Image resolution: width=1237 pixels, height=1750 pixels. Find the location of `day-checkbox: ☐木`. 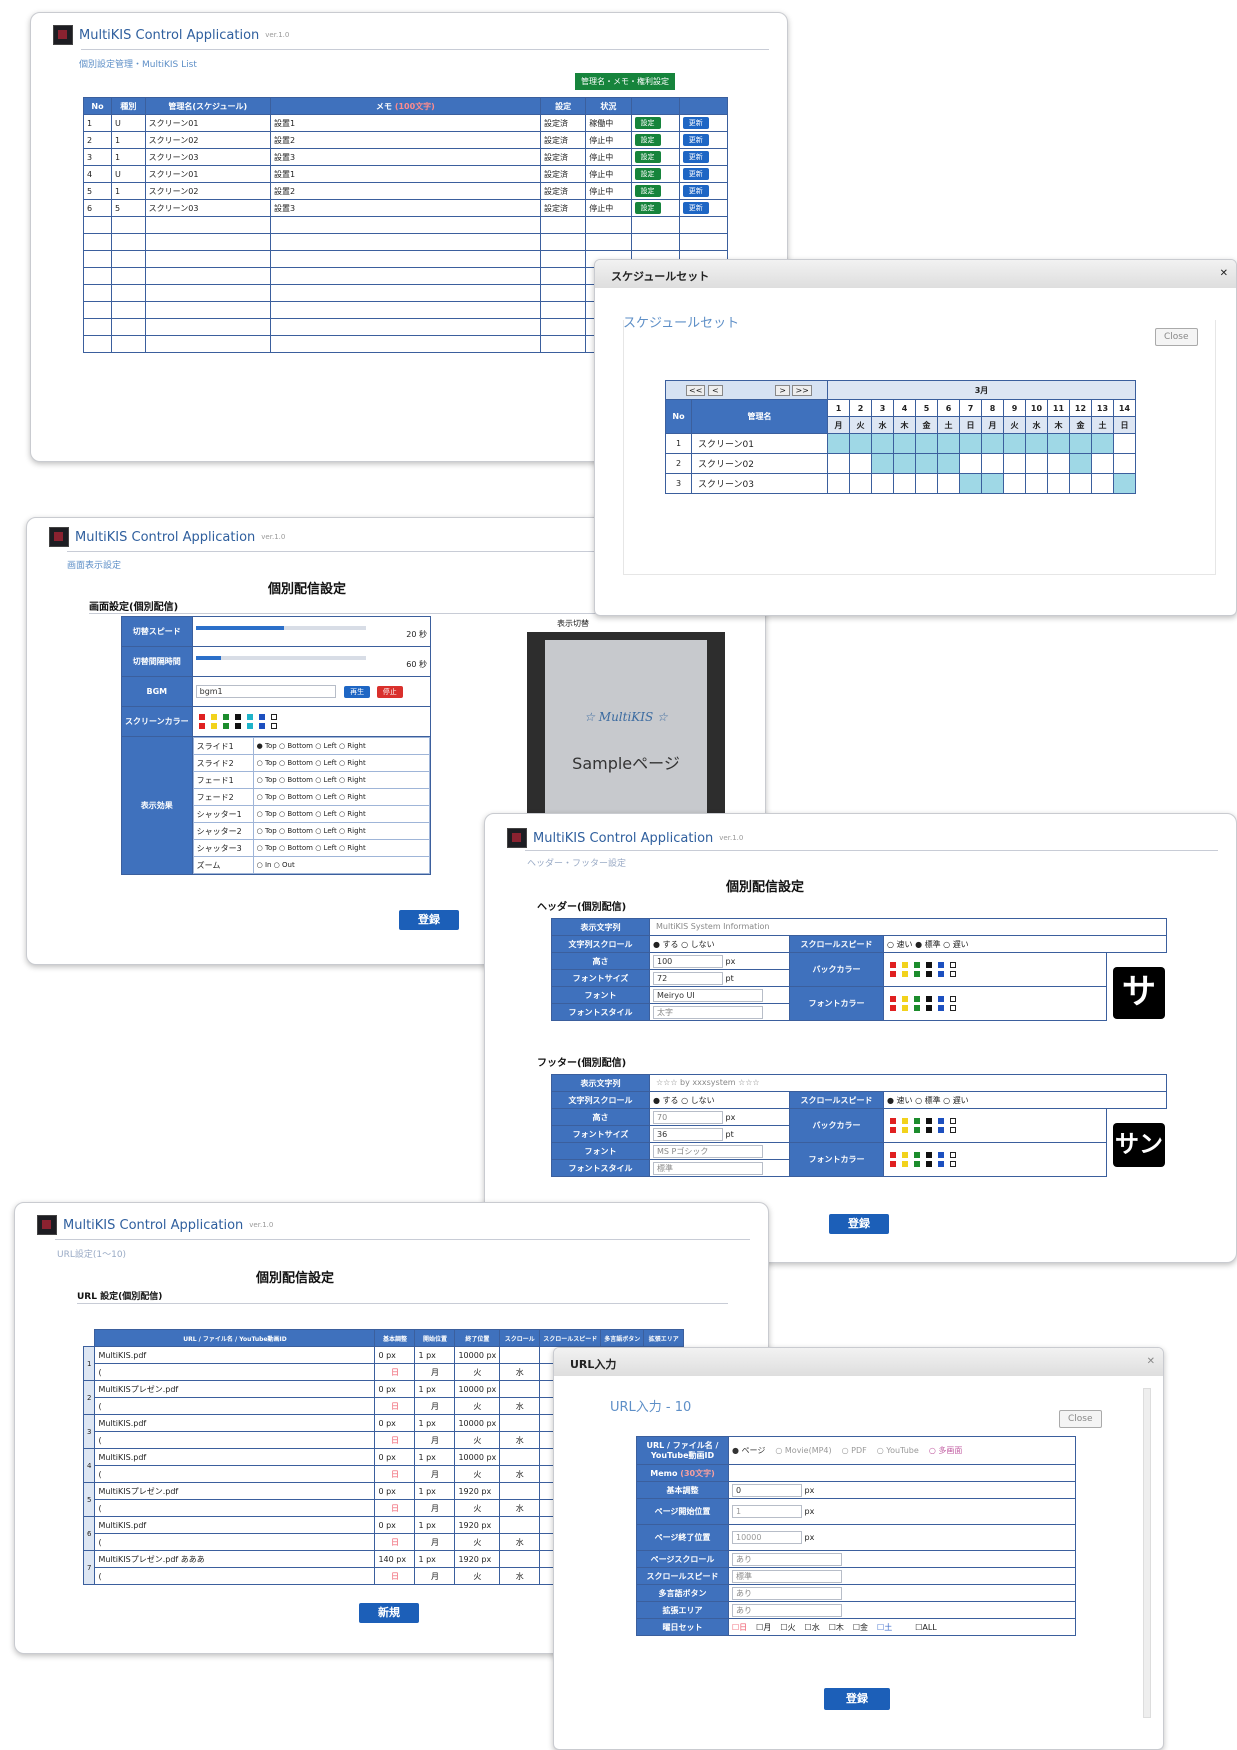

day-checkbox: ☐木 is located at coordinates (836, 1627).